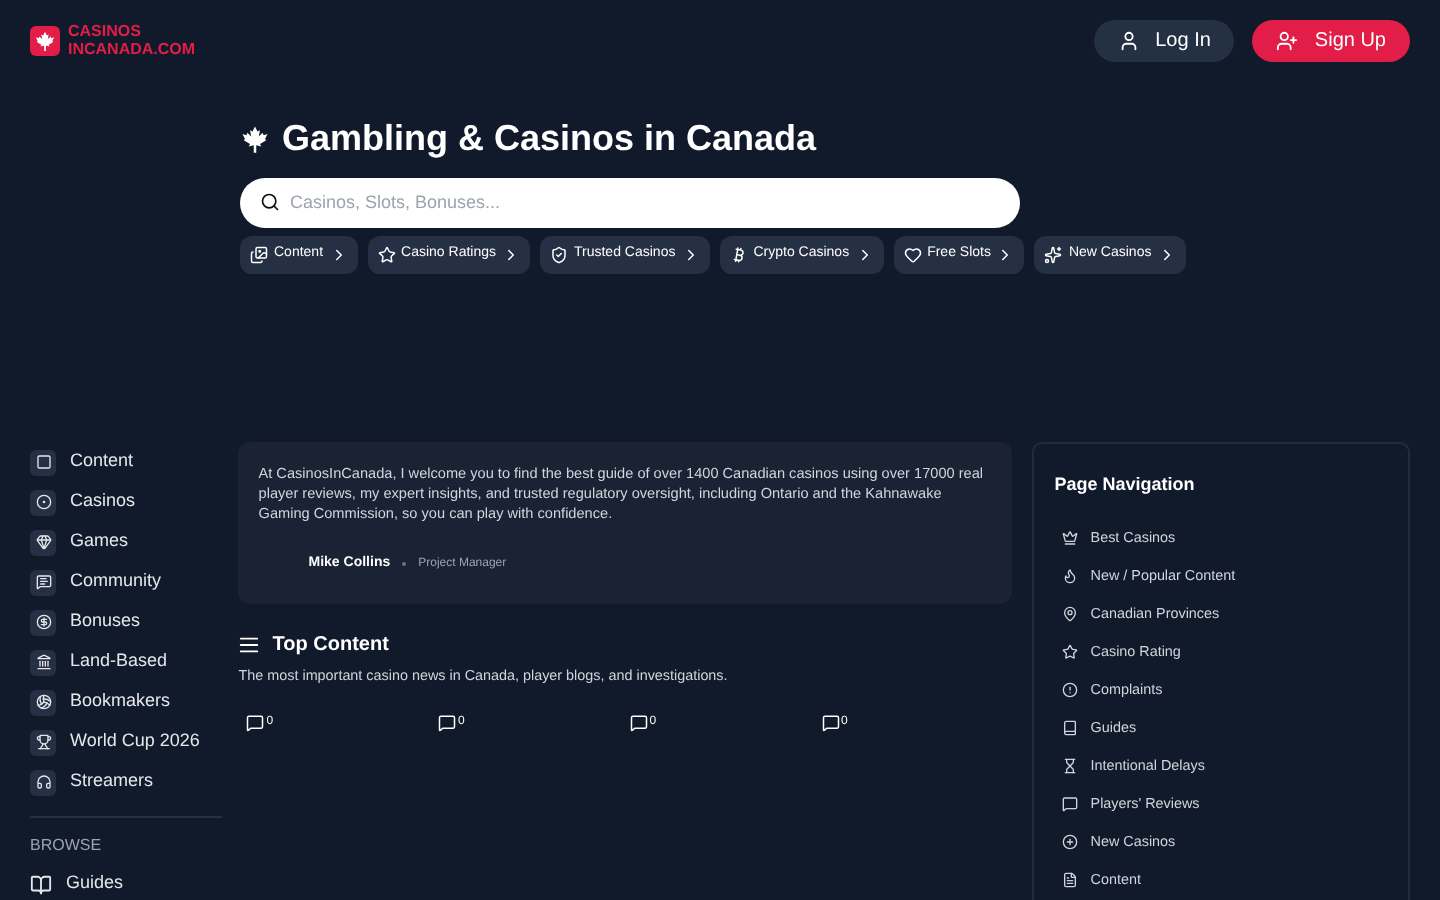 The width and height of the screenshot is (1440, 900). Describe the element at coordinates (1070, 576) in the screenshot. I see `flame-icon` at that location.